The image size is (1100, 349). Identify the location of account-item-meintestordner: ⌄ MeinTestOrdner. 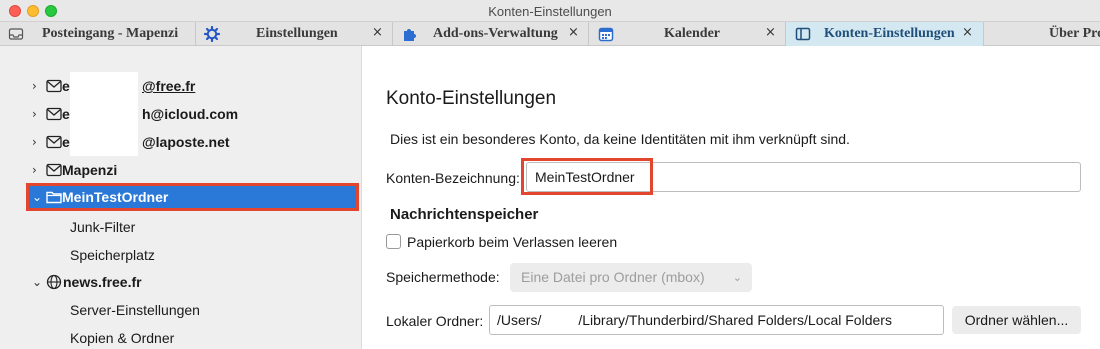
(192, 197).